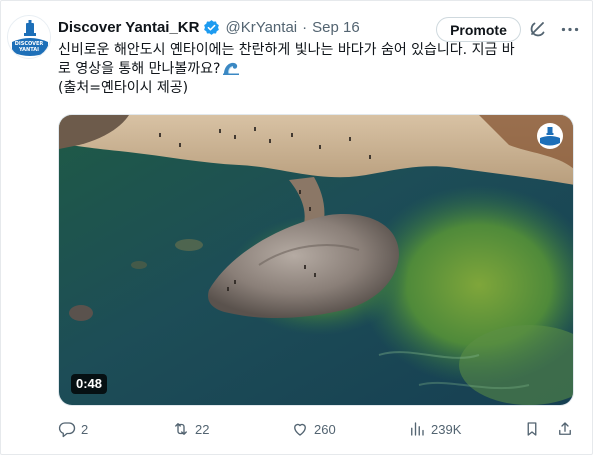  What do you see at coordinates (123, 88) in the screenshot?
I see `tweet-text-line: (출처=옌타이시 제공)` at bounding box center [123, 88].